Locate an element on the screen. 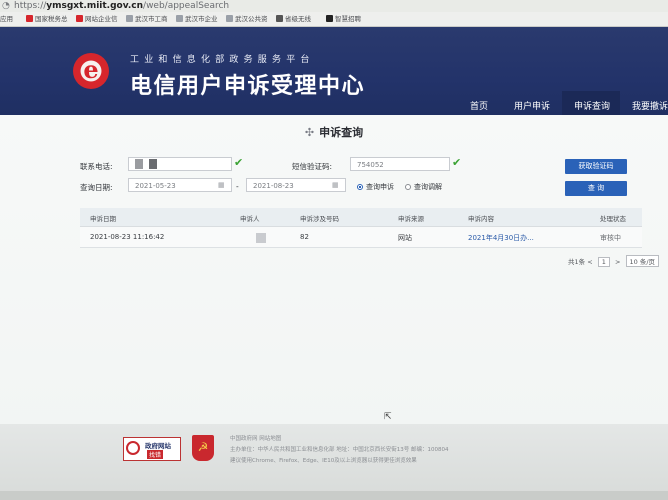 The height and width of the screenshot is (500, 668). cell-source: 网站 is located at coordinates (405, 238).